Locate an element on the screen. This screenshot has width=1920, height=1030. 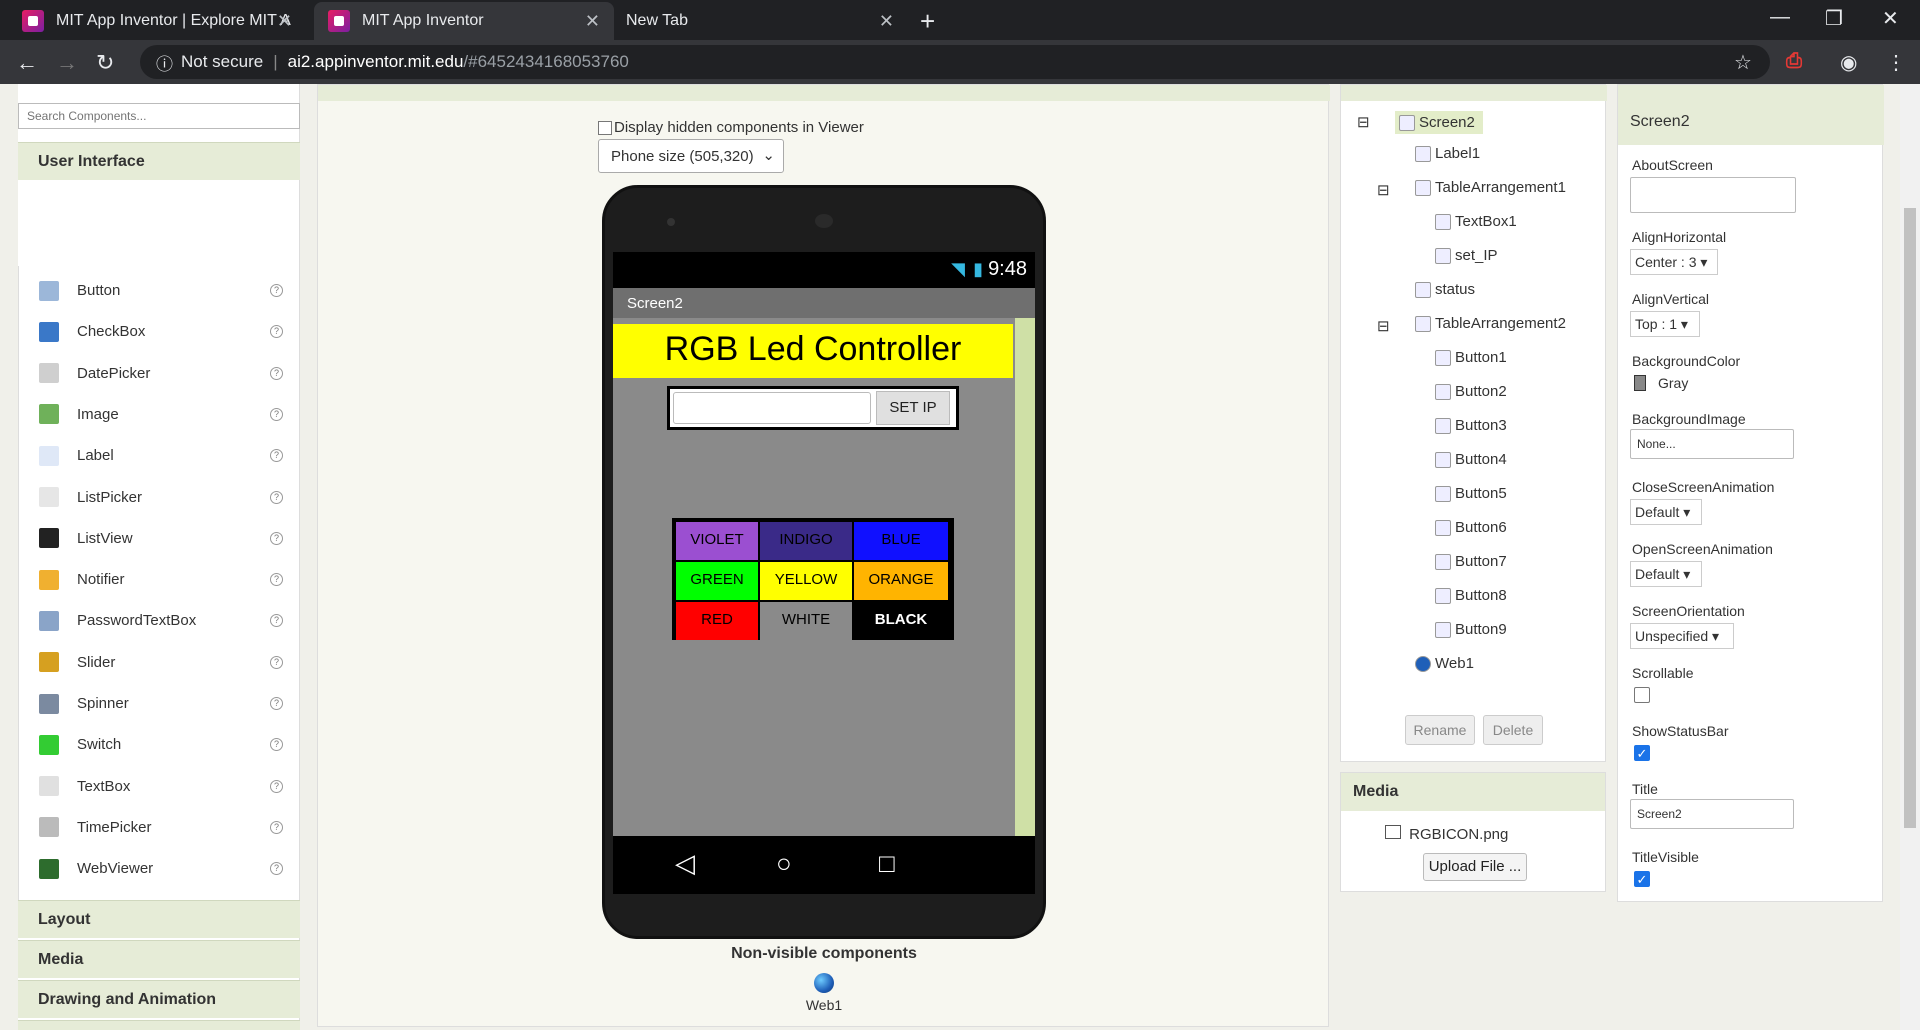
gray-swatch-icon is located at coordinates (1640, 383).